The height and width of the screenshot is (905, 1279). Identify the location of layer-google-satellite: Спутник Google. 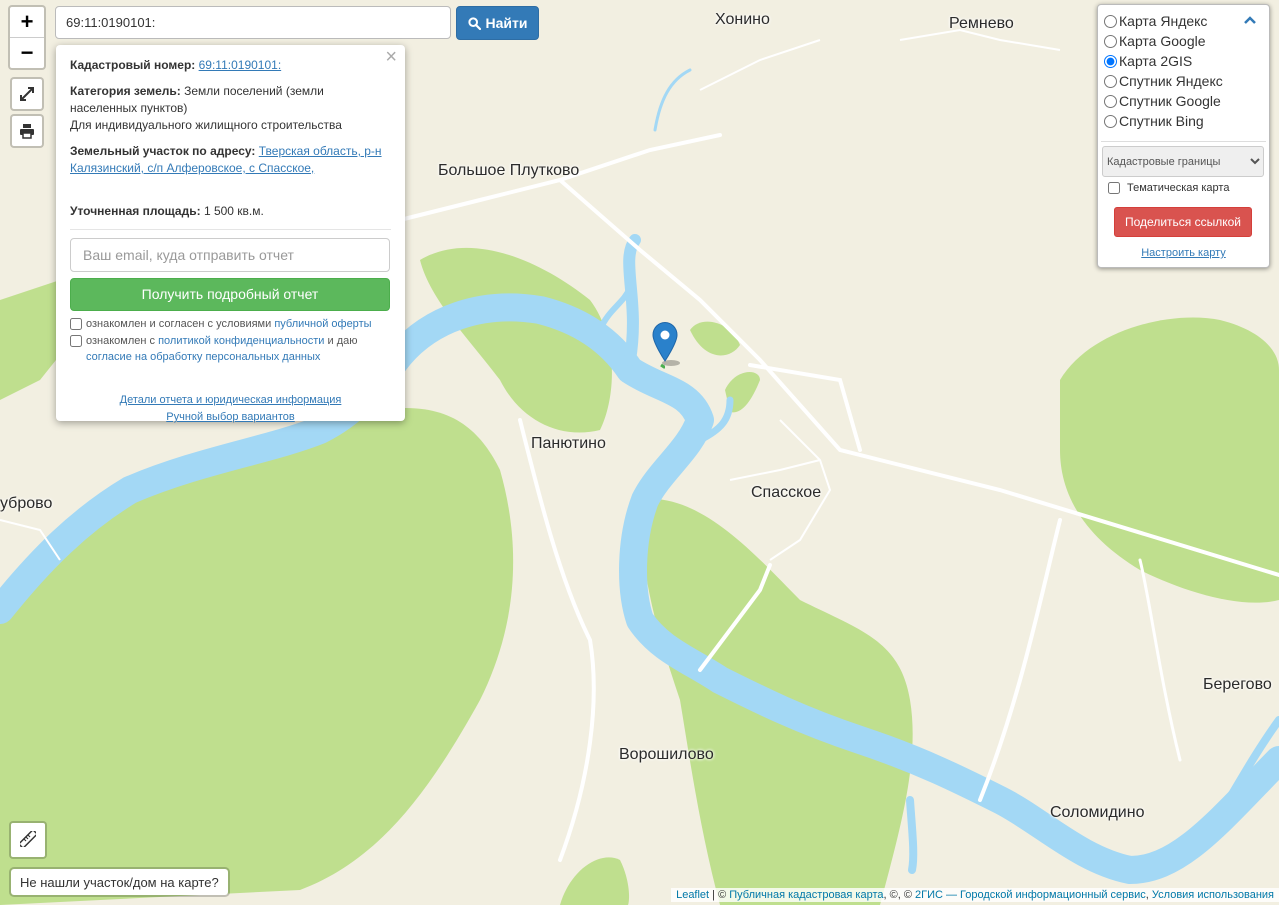
(1162, 101).